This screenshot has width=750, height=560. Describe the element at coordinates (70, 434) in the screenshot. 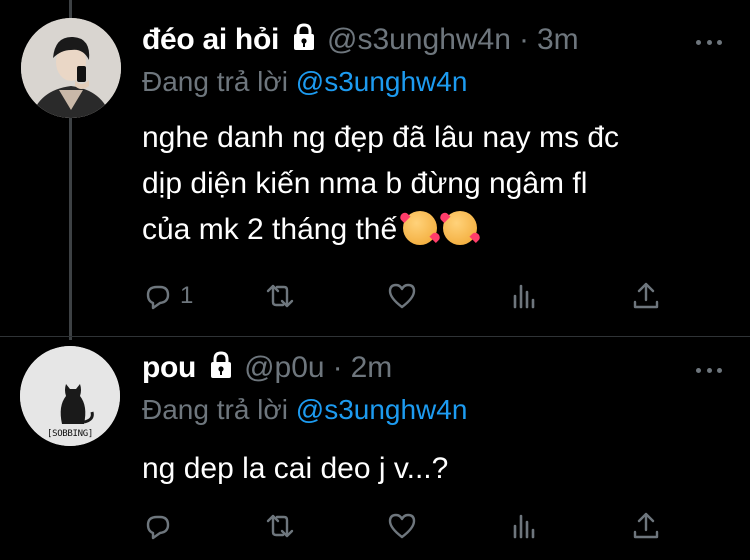

I see `avatar-caption: [SOBBING]` at that location.